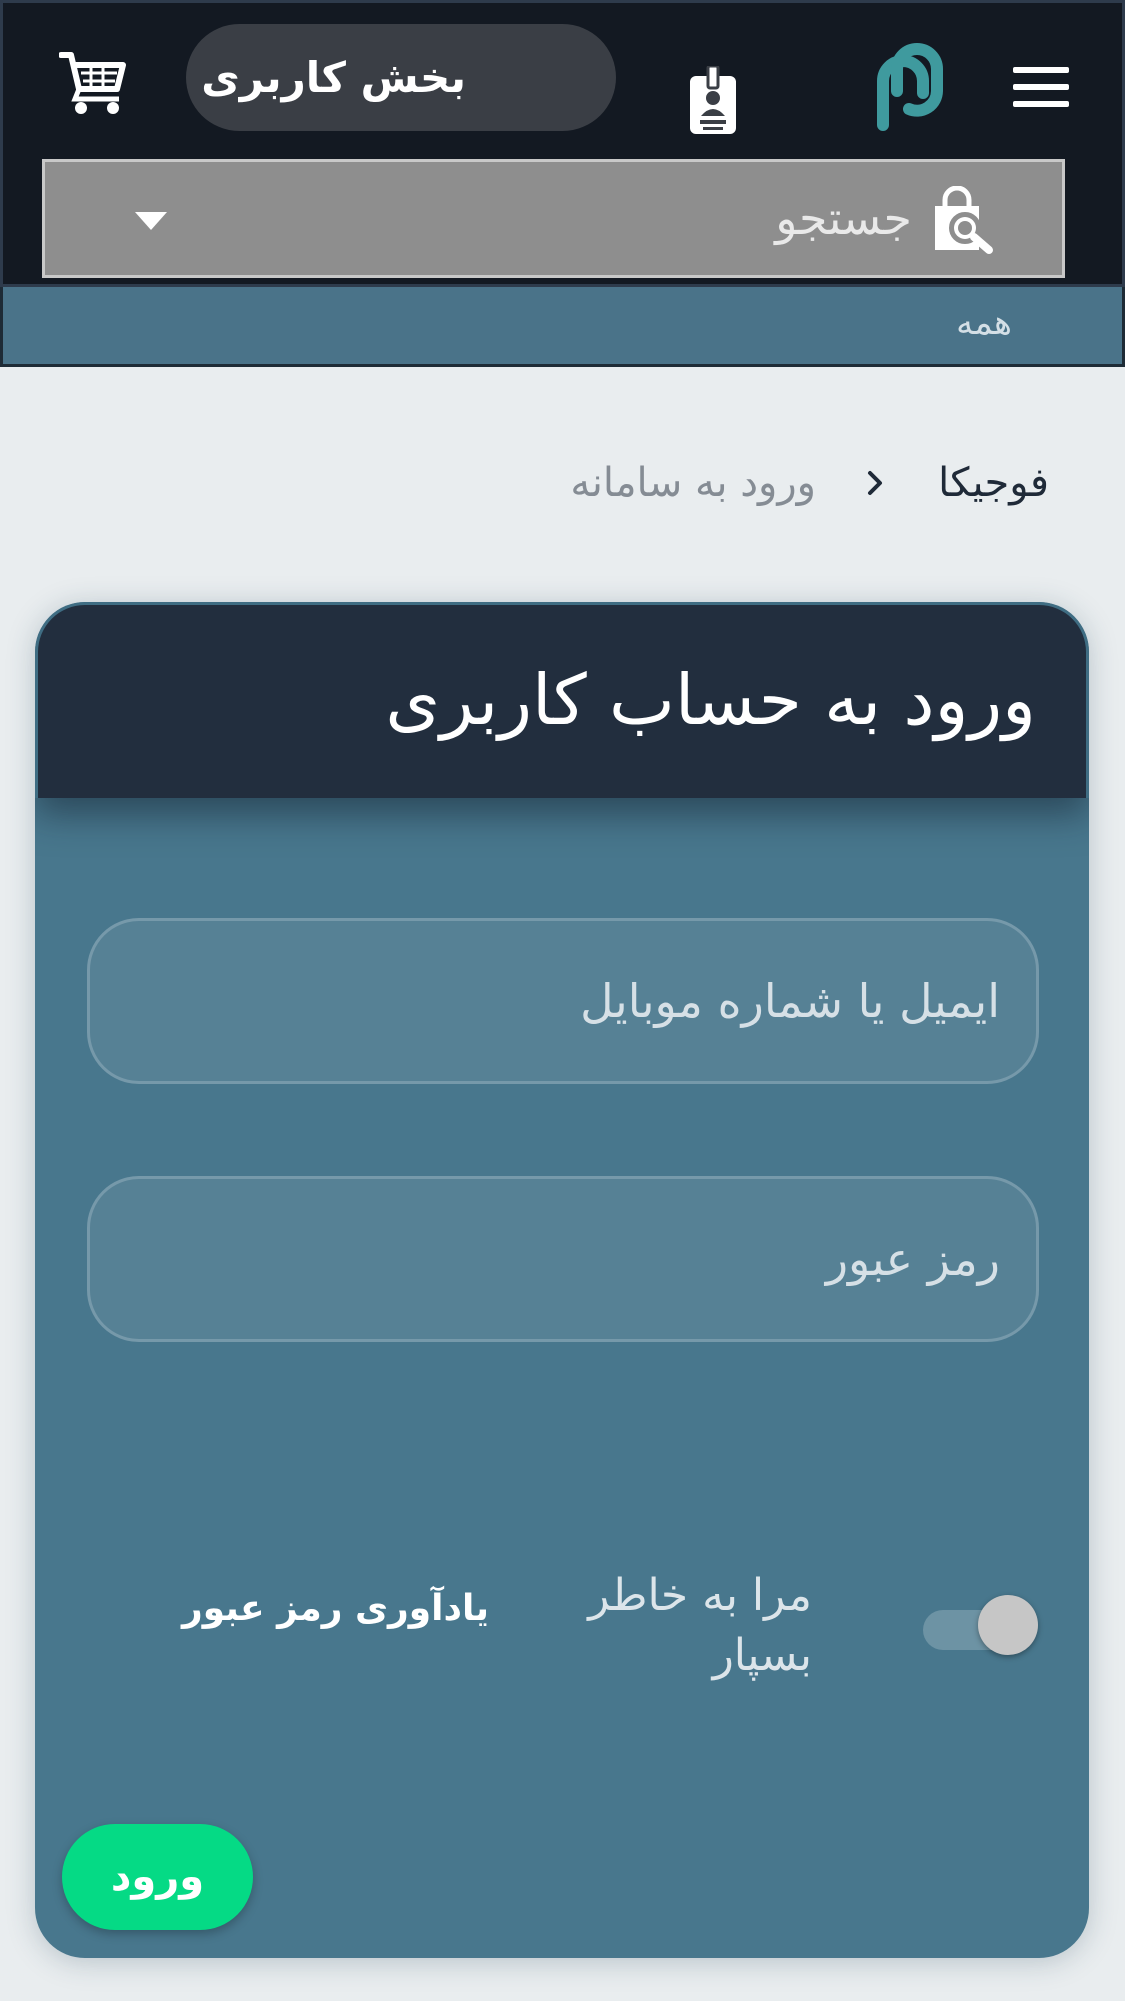  I want to click on user-section-label: بخش کاربری, so click(333, 77).